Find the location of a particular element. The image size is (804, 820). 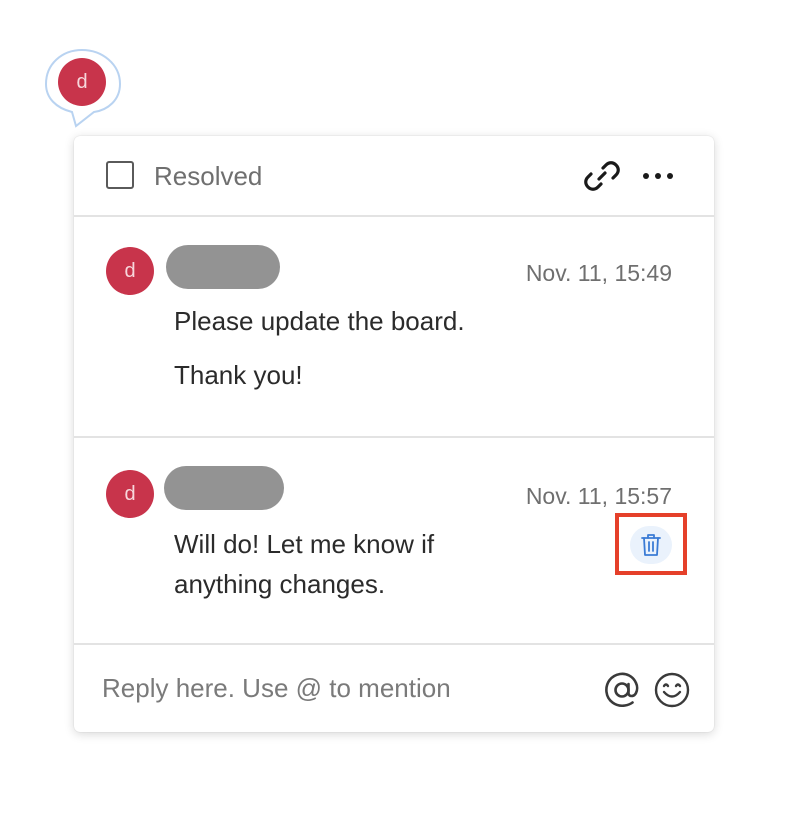

comment-pin: d is located at coordinates (83, 88).